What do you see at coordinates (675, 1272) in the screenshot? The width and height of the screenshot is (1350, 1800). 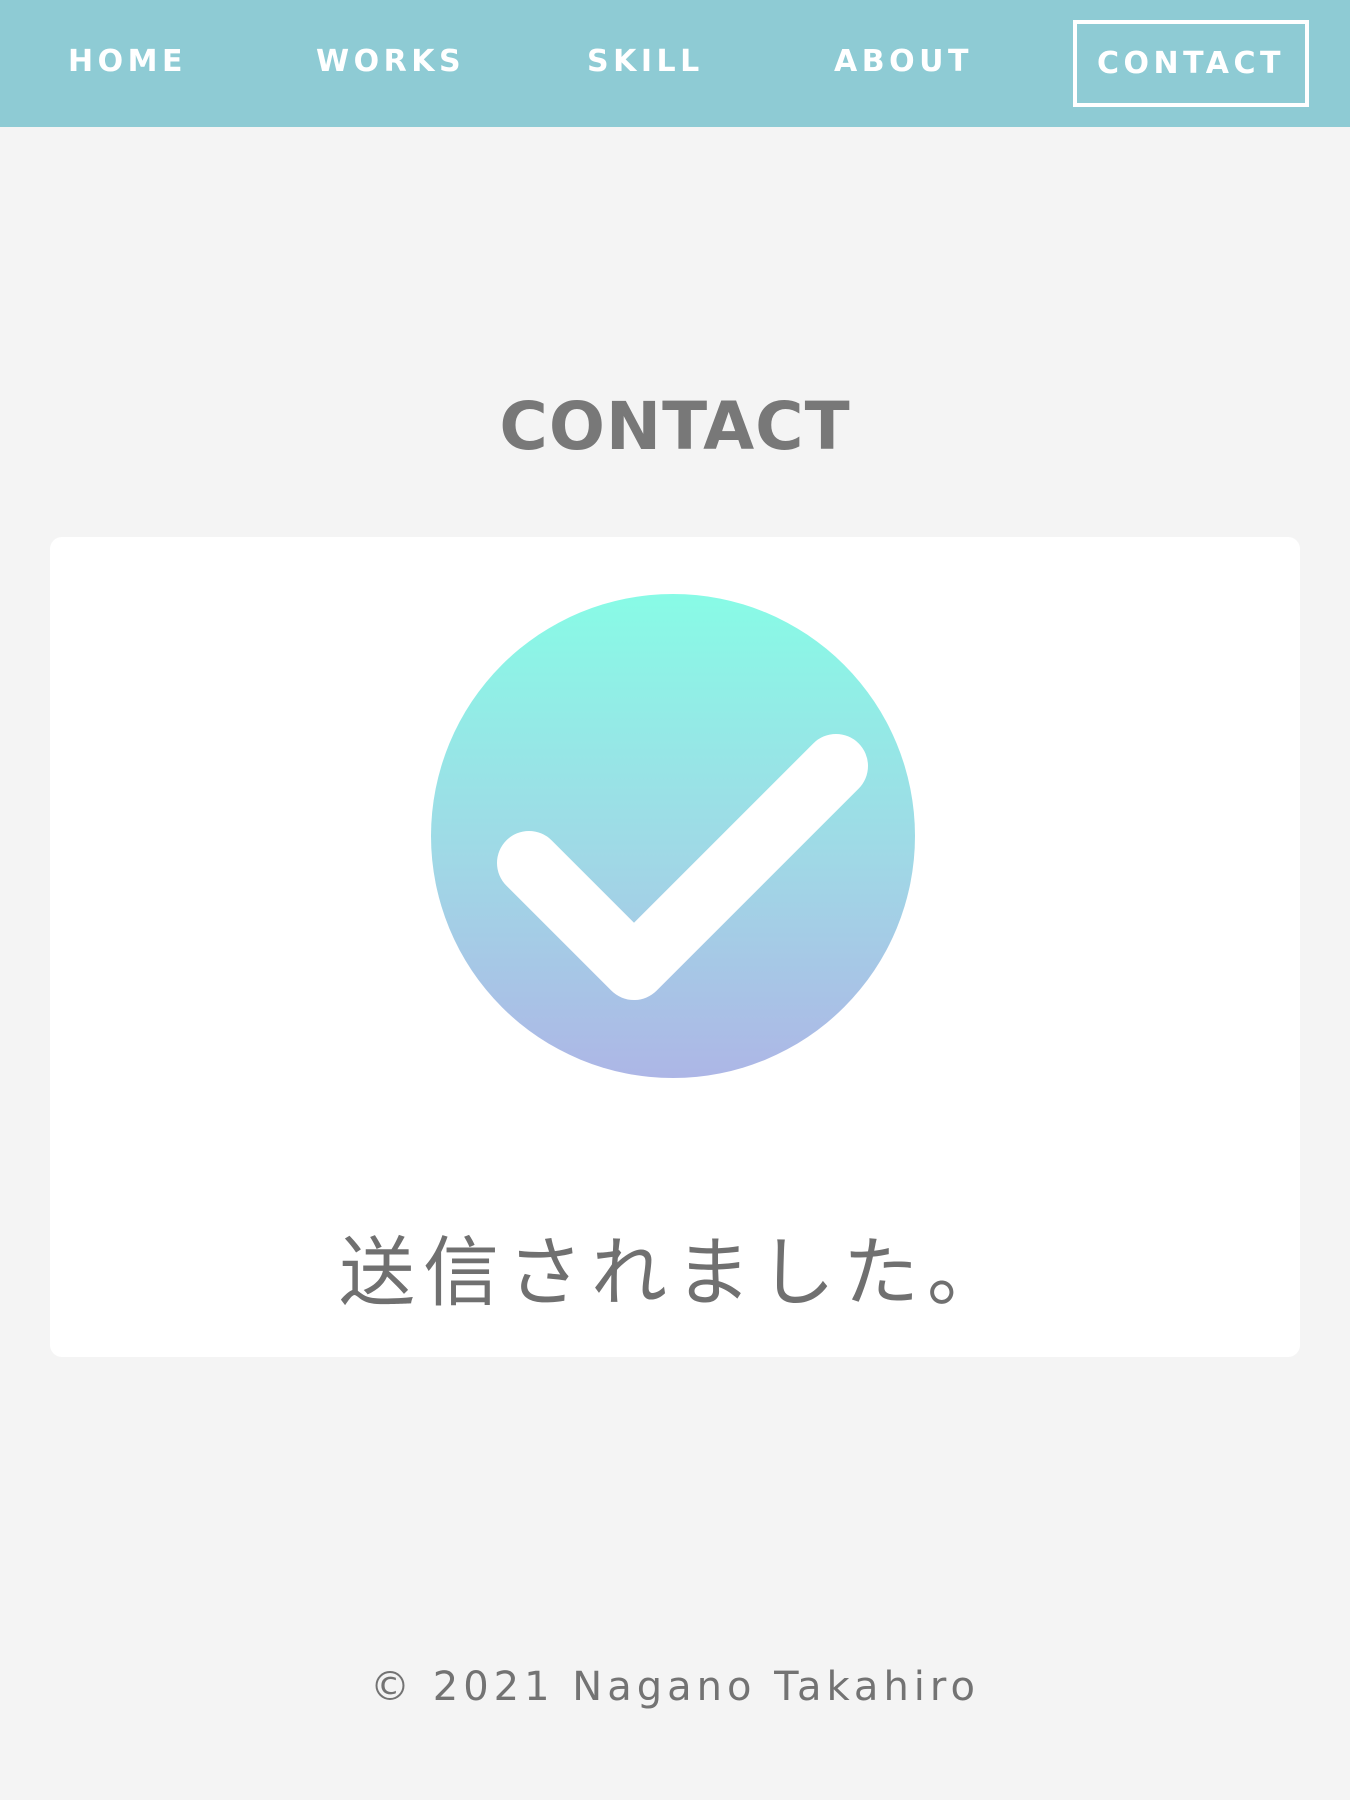 I see `success-message: 送信されました。` at bounding box center [675, 1272].